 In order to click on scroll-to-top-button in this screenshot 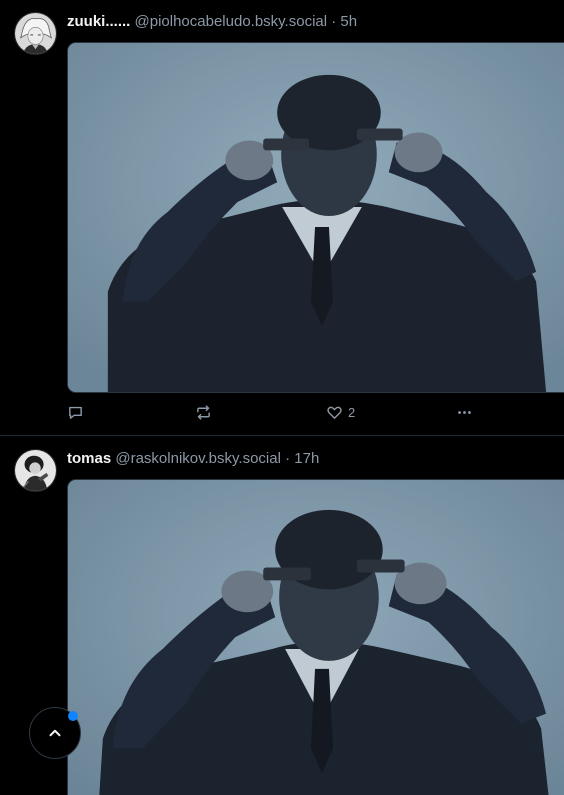, I will do `click(55, 733)`.